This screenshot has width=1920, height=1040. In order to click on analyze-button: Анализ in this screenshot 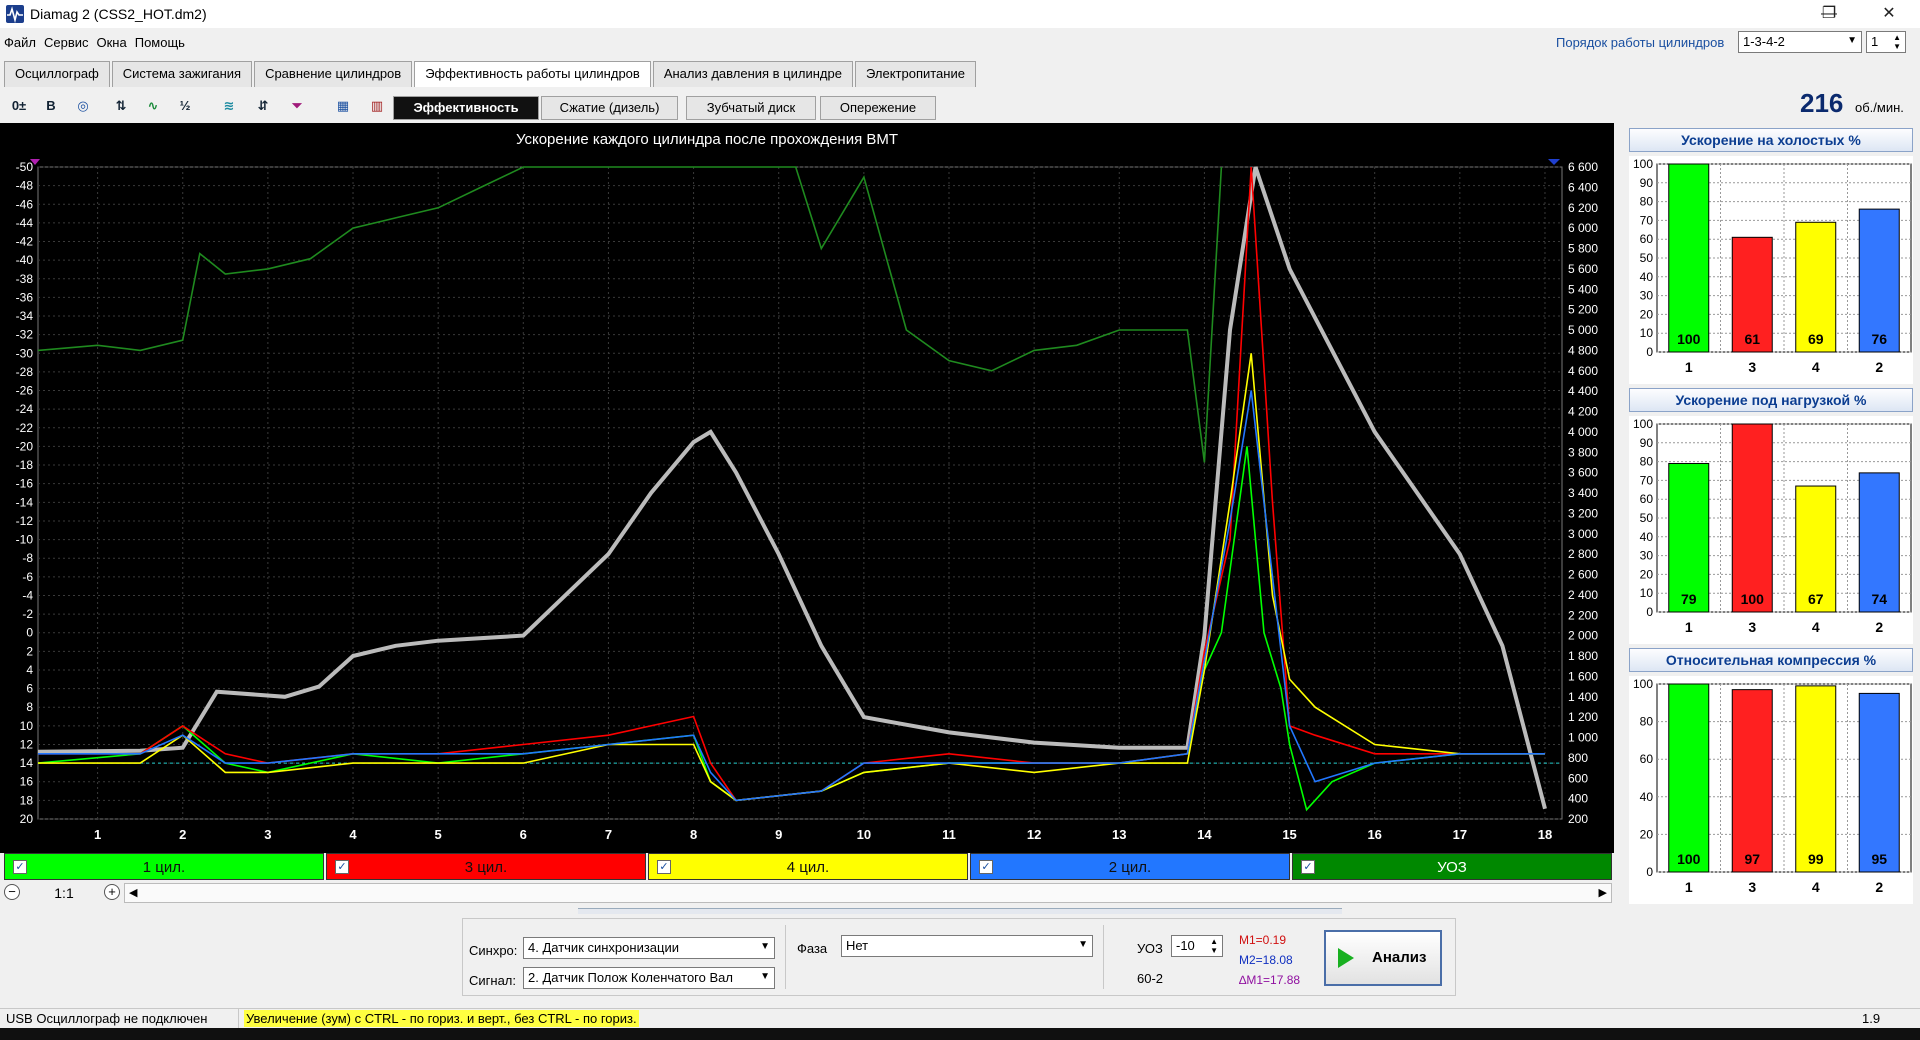, I will do `click(1383, 958)`.